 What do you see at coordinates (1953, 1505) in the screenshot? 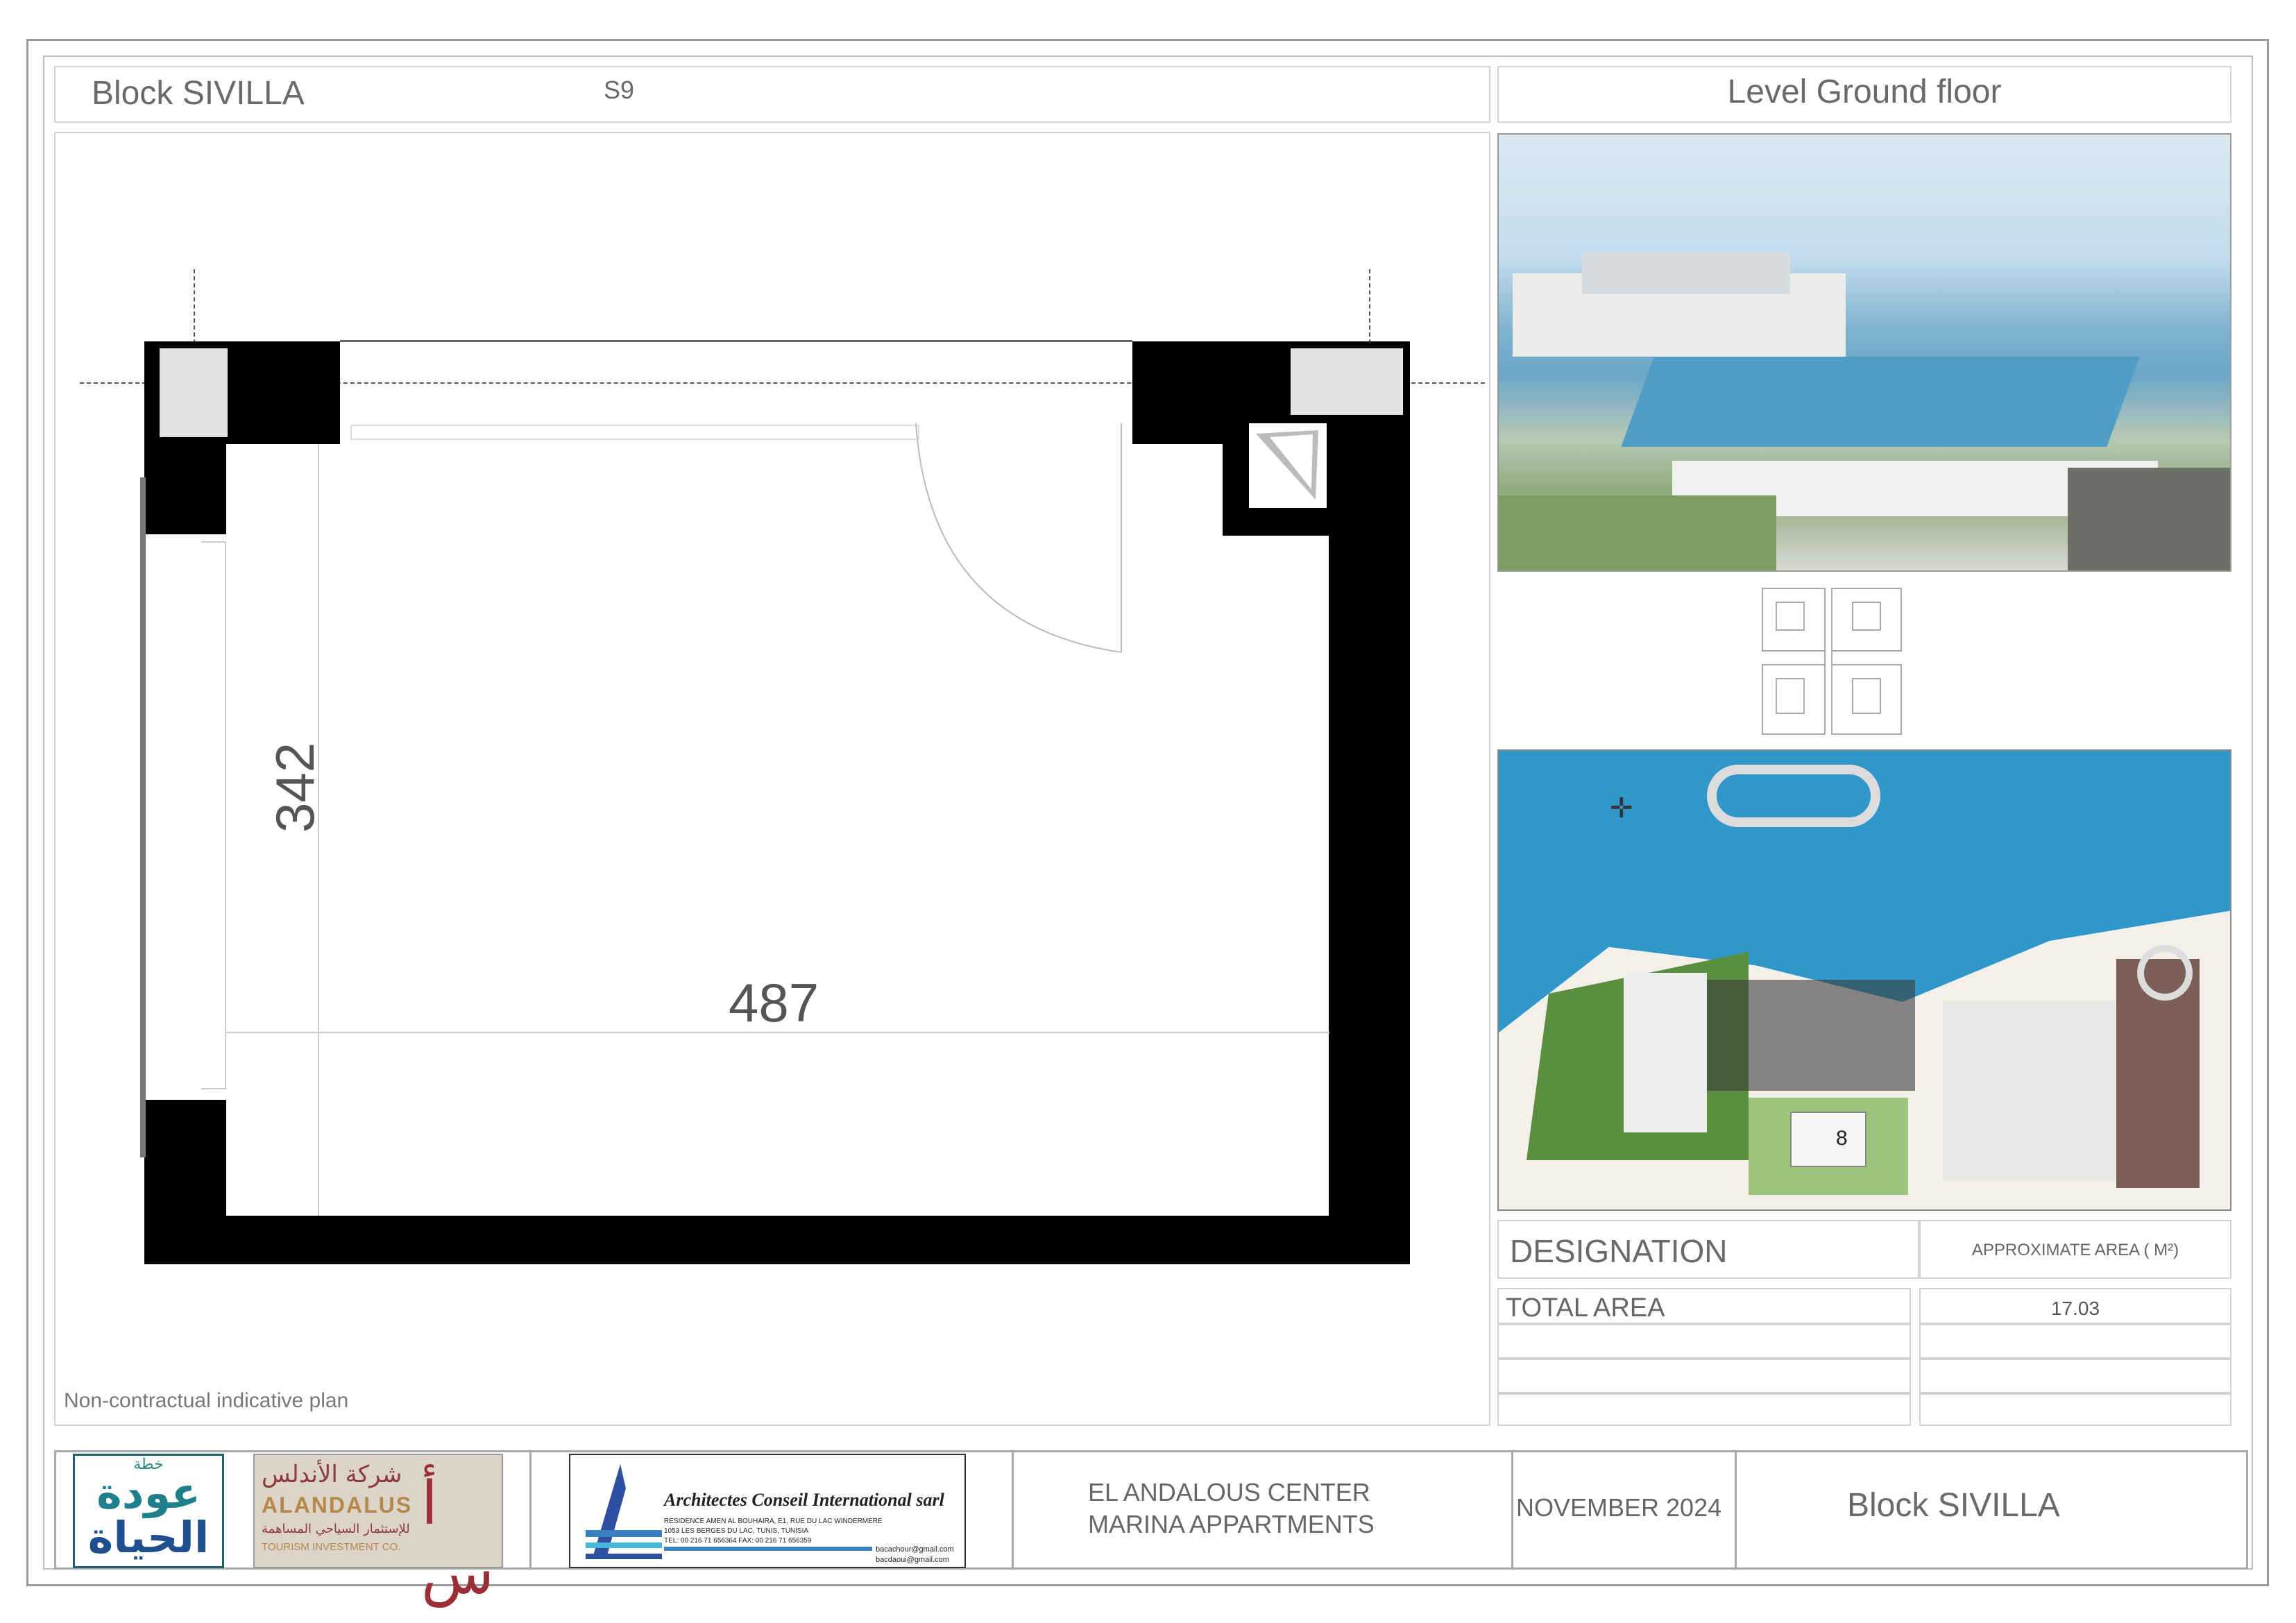
I see `footer-block-name: Block SIVILLA` at bounding box center [1953, 1505].